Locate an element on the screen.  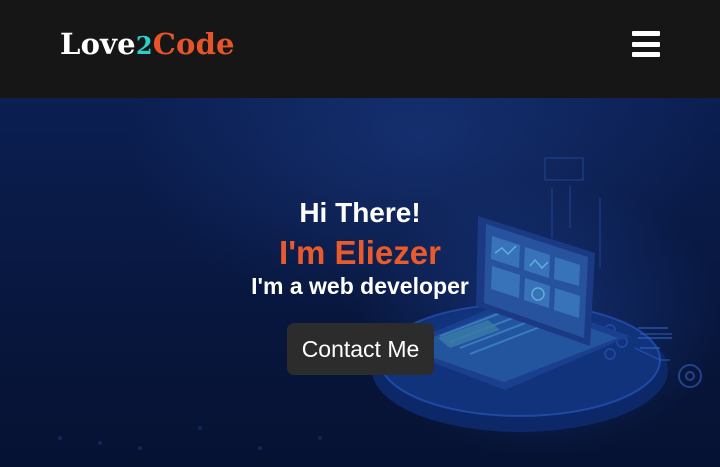
logo-text-2: 2 is located at coordinates (144, 45).